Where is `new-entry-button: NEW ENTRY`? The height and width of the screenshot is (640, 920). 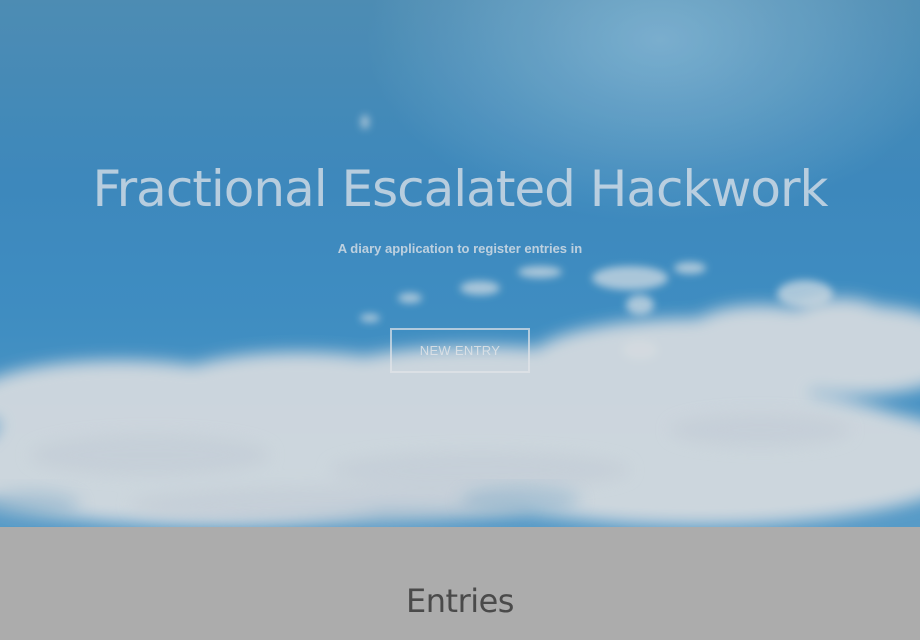
new-entry-button: NEW ENTRY is located at coordinates (460, 350).